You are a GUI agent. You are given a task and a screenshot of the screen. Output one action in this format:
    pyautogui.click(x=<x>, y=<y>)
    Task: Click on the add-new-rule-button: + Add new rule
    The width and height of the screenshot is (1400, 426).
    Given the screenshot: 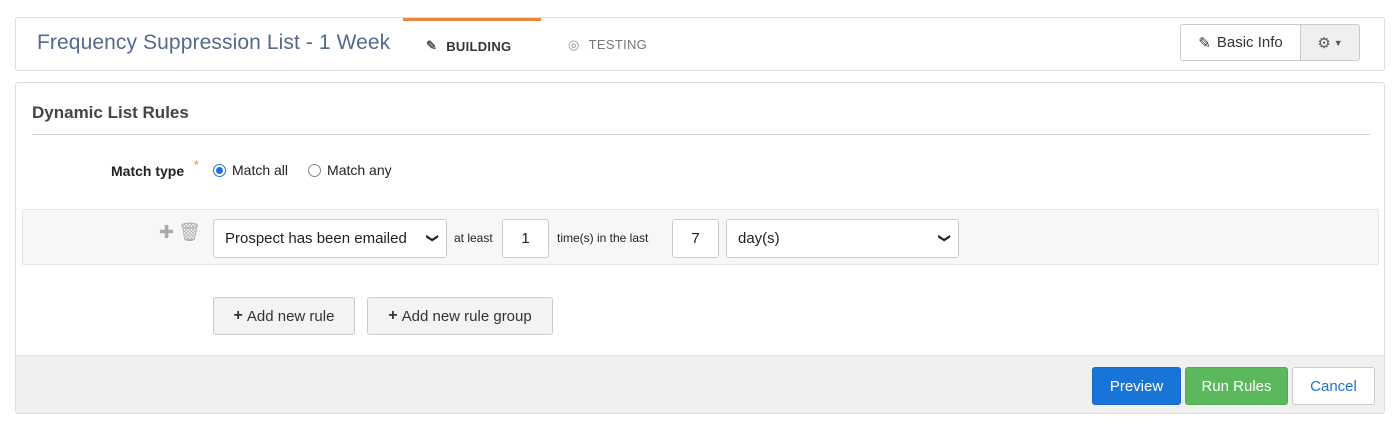 What is the action you would take?
    pyautogui.click(x=284, y=316)
    